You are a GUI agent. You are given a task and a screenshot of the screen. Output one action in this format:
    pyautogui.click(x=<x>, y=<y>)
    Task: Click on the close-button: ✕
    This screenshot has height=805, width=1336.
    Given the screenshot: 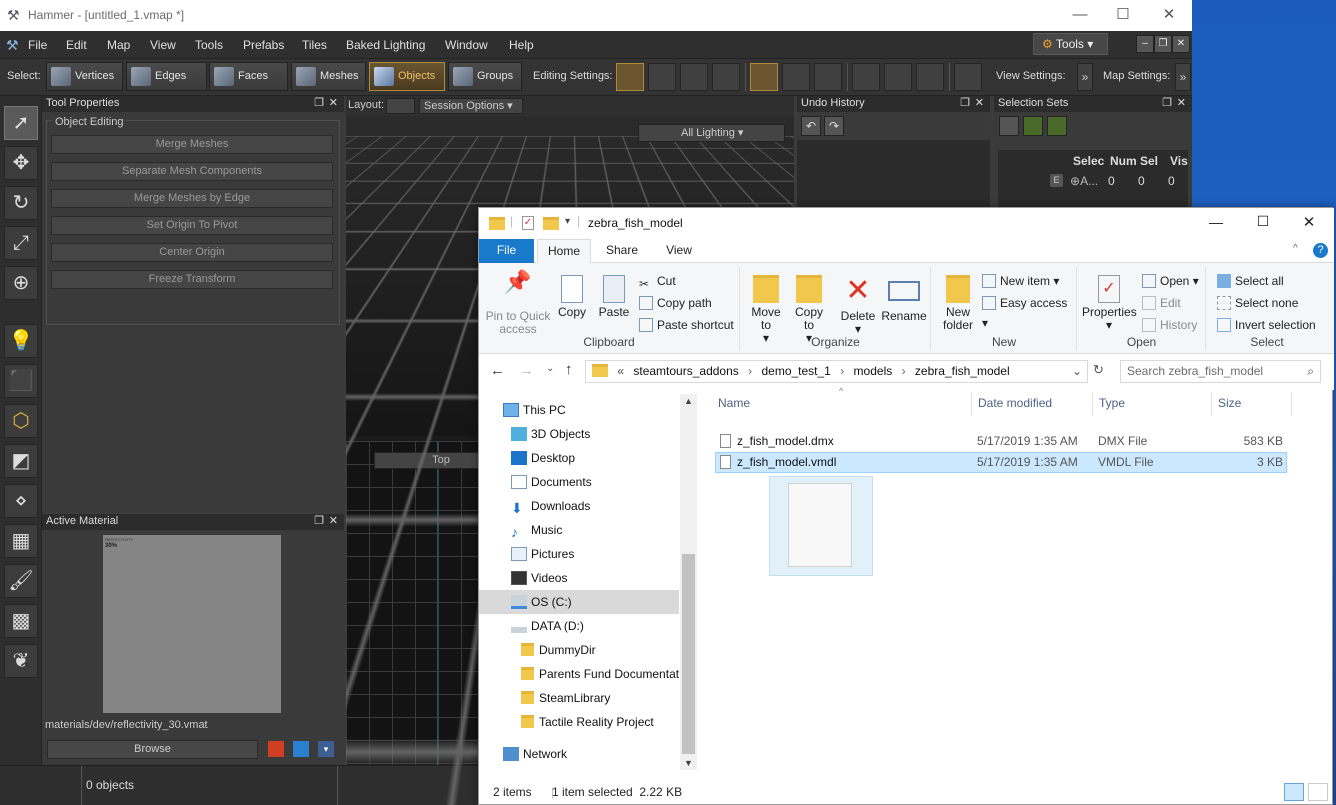 What is the action you would take?
    pyautogui.click(x=1169, y=15)
    